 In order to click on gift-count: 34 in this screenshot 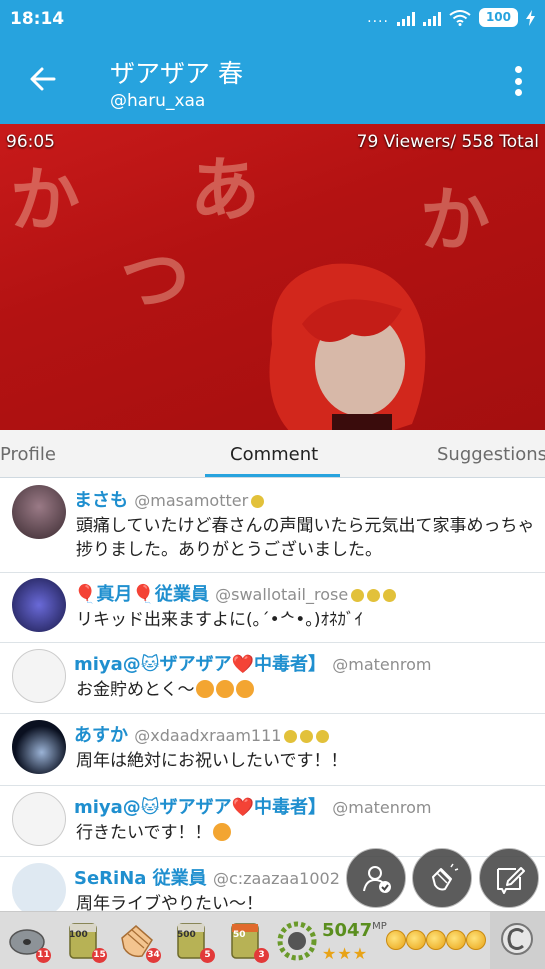, I will do `click(153, 955)`.